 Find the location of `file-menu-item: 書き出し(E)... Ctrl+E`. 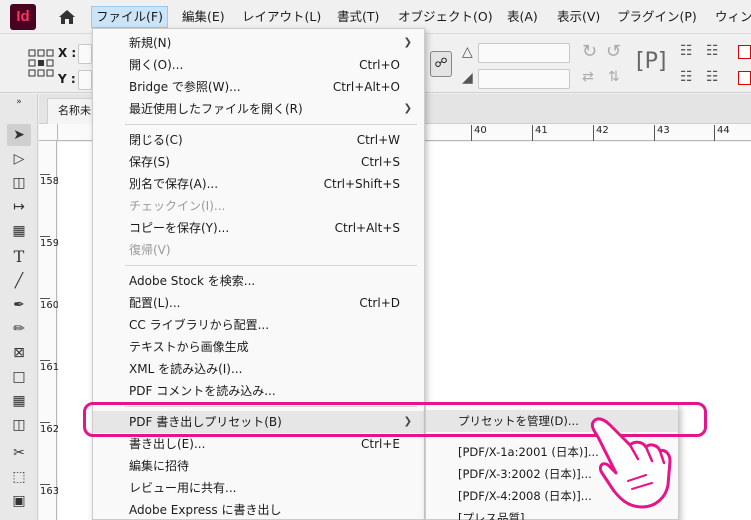

file-menu-item: 書き出し(E)... Ctrl+E is located at coordinates (258, 444).